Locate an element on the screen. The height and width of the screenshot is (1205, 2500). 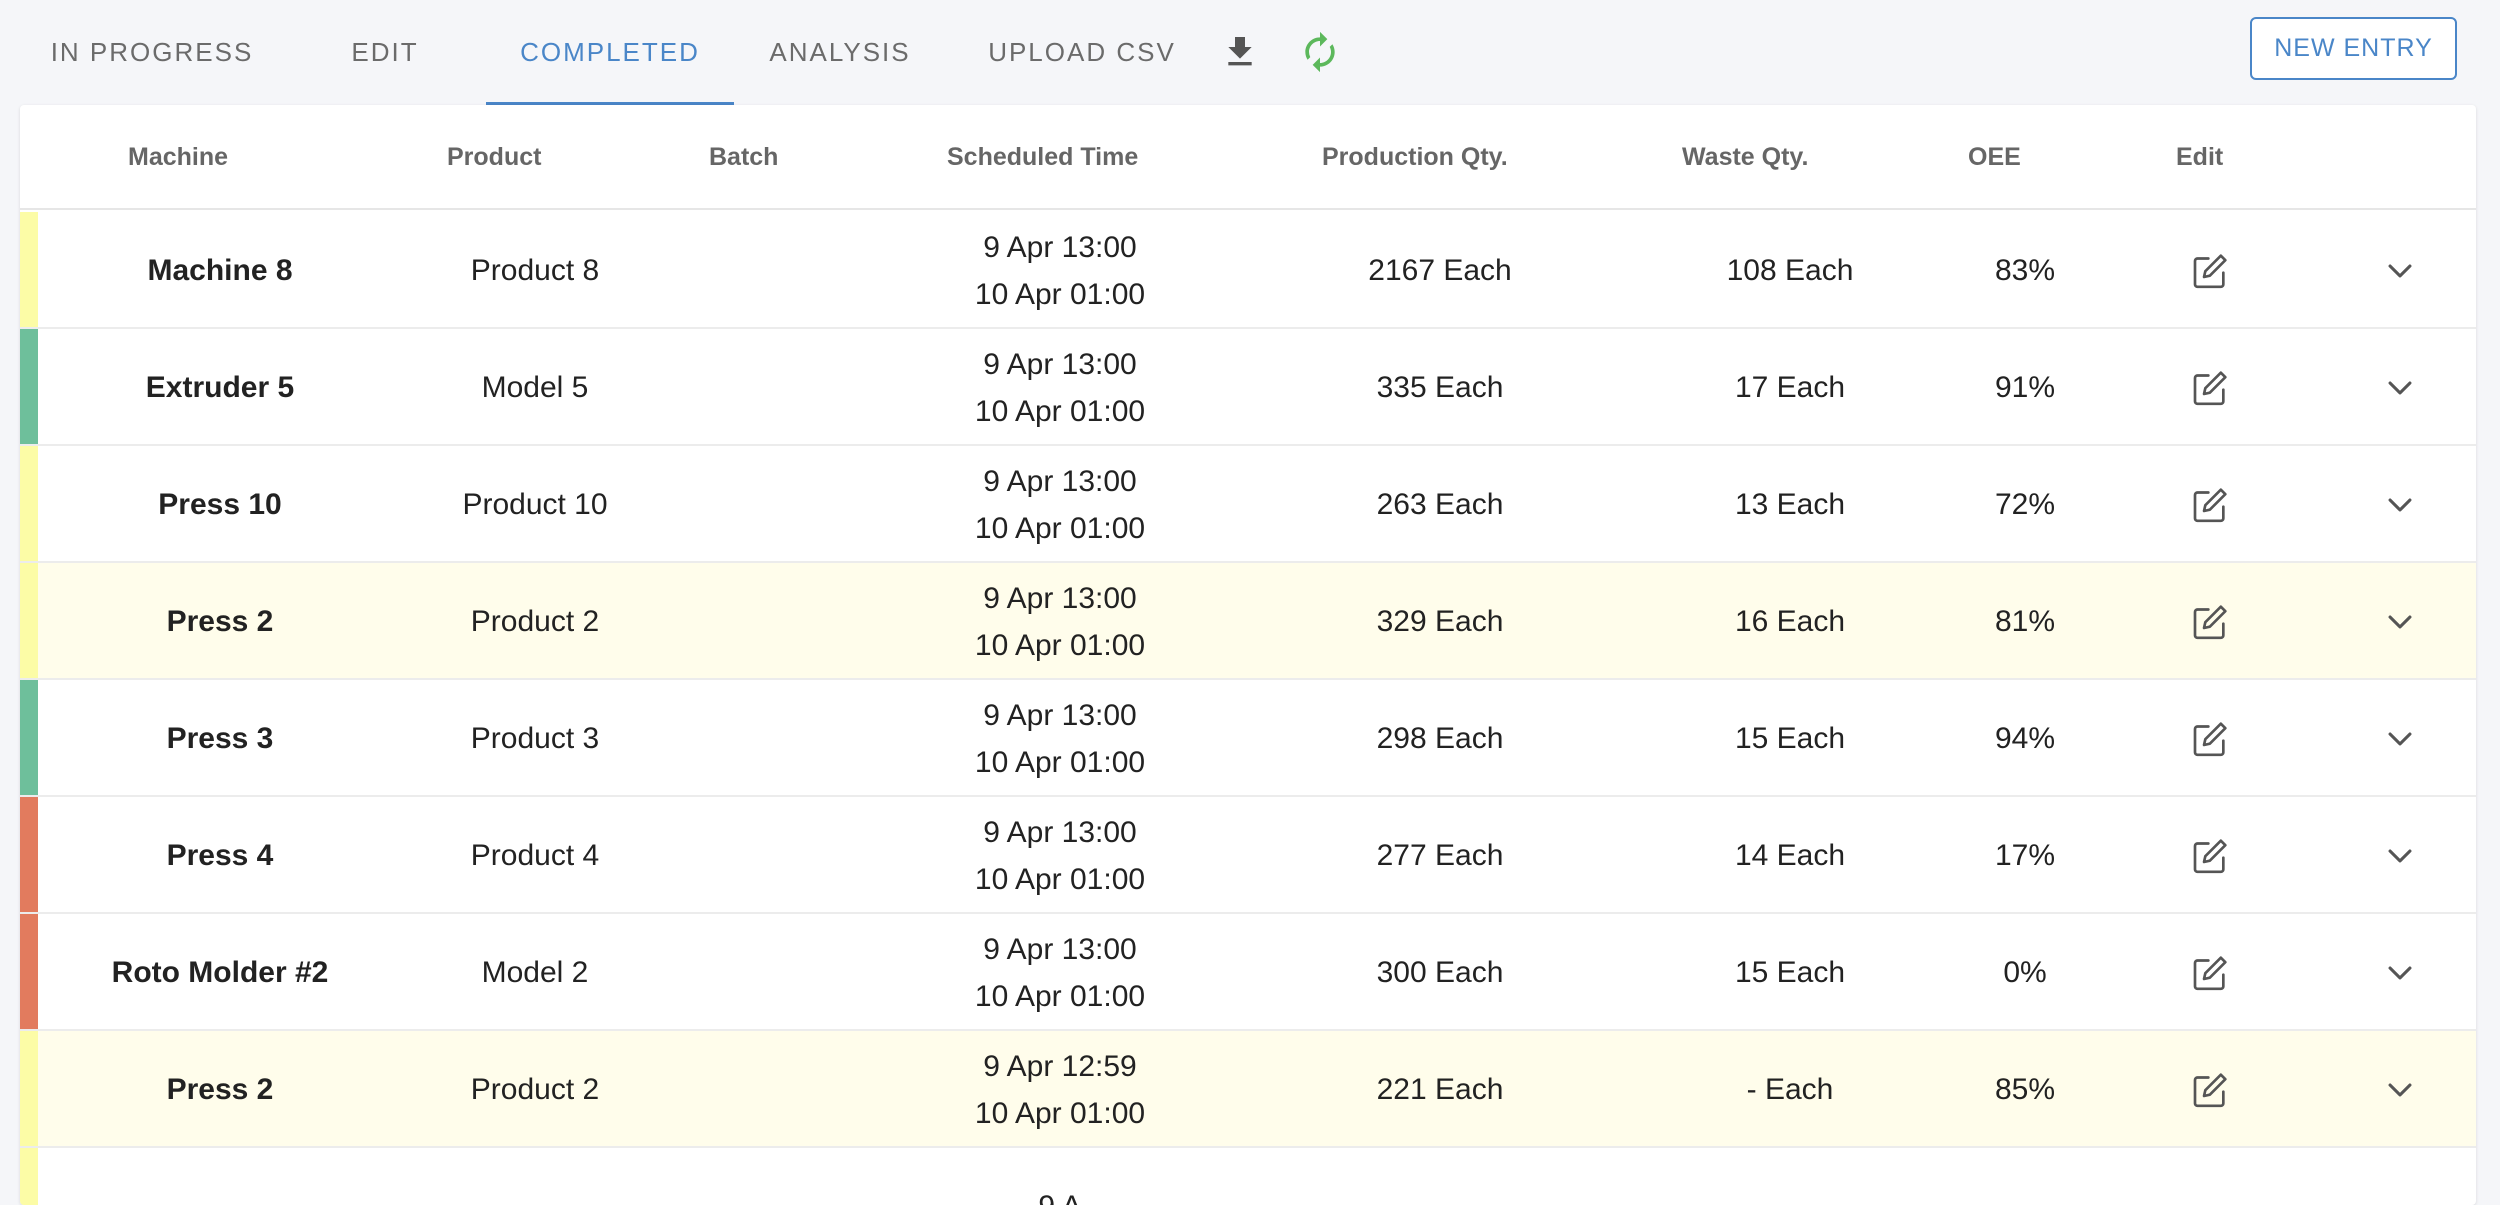
new-entry-button: NEW ENTRY is located at coordinates (2353, 48).